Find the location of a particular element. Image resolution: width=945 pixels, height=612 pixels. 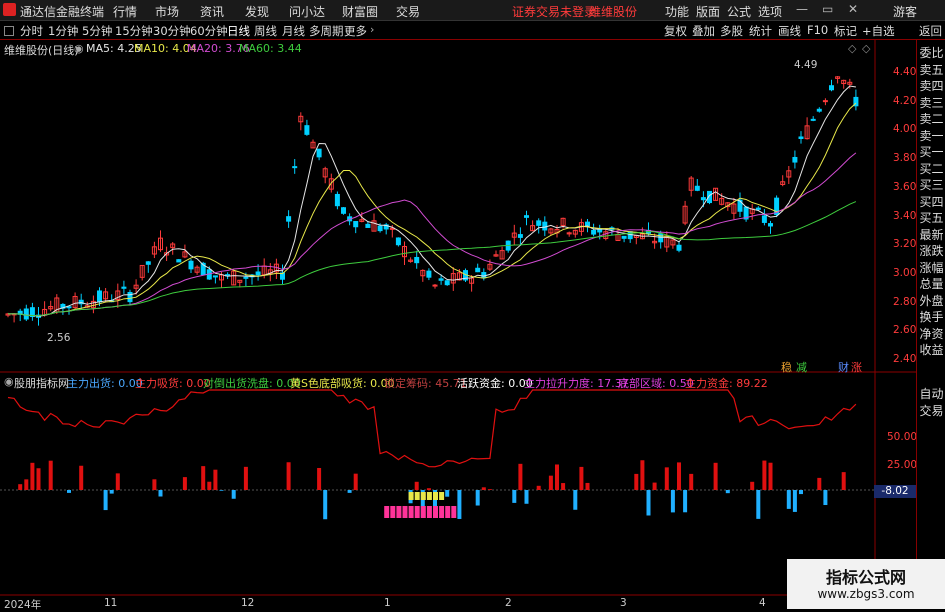

menu-trade: 交易 is located at coordinates (408, 11).